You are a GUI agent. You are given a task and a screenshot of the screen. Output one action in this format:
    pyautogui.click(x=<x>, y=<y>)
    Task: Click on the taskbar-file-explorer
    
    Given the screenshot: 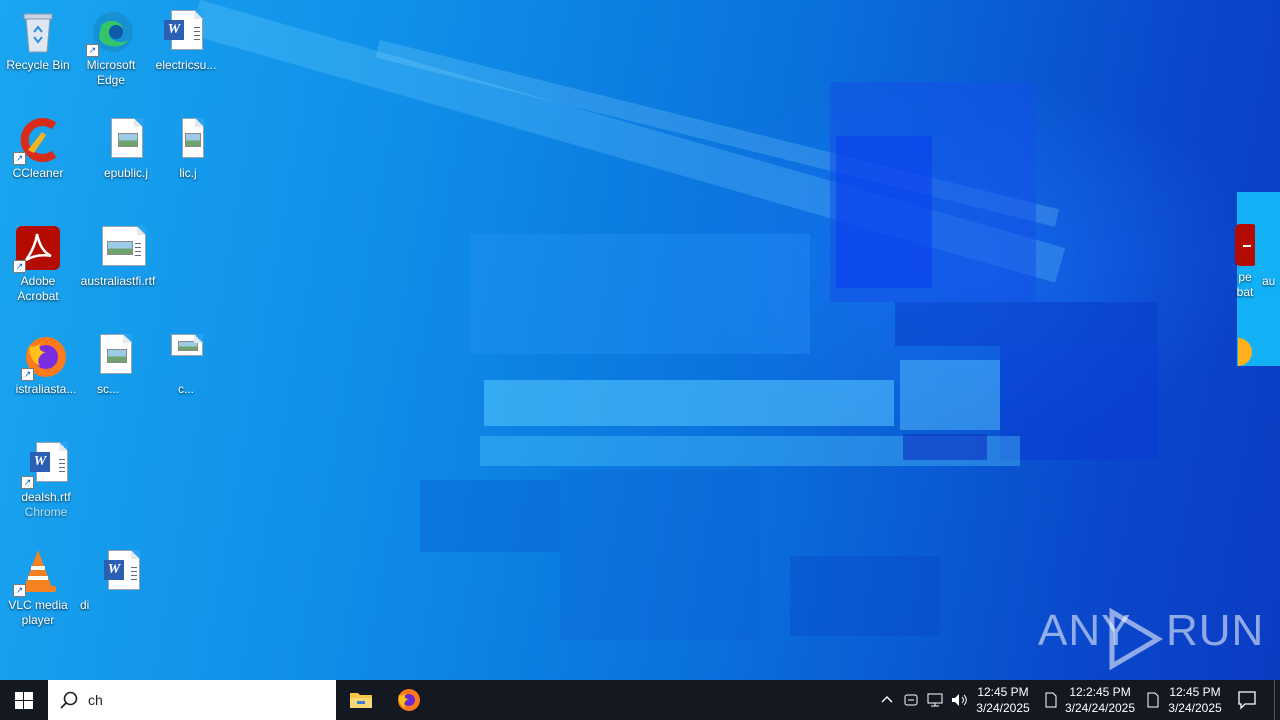 What is the action you would take?
    pyautogui.click(x=361, y=700)
    